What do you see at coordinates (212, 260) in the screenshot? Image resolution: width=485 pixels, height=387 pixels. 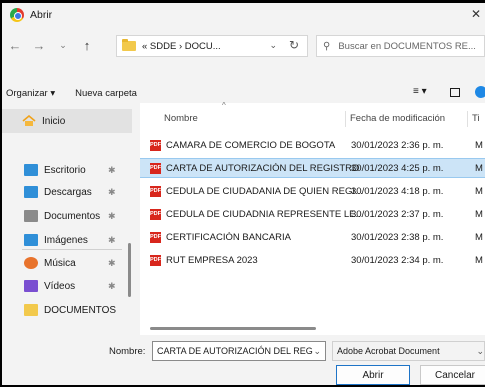 I see `file-name: RUT EMPRESA 2023` at bounding box center [212, 260].